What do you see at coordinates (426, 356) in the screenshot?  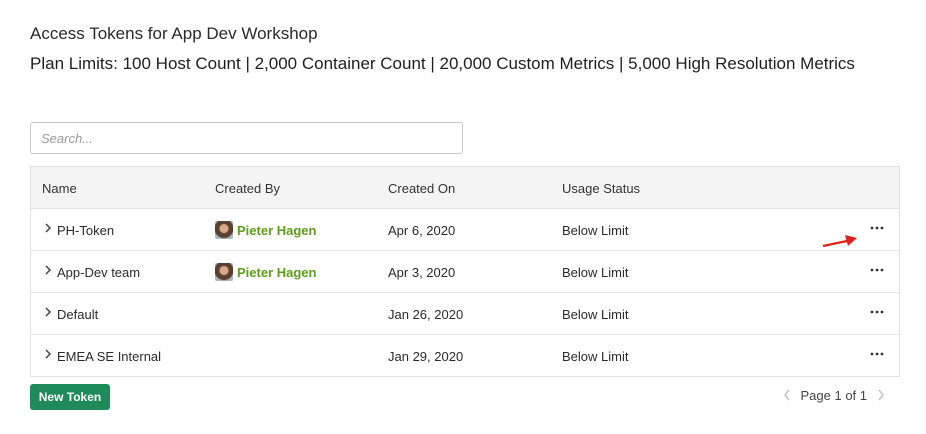 I see `created-on: Jan 29, 2020` at bounding box center [426, 356].